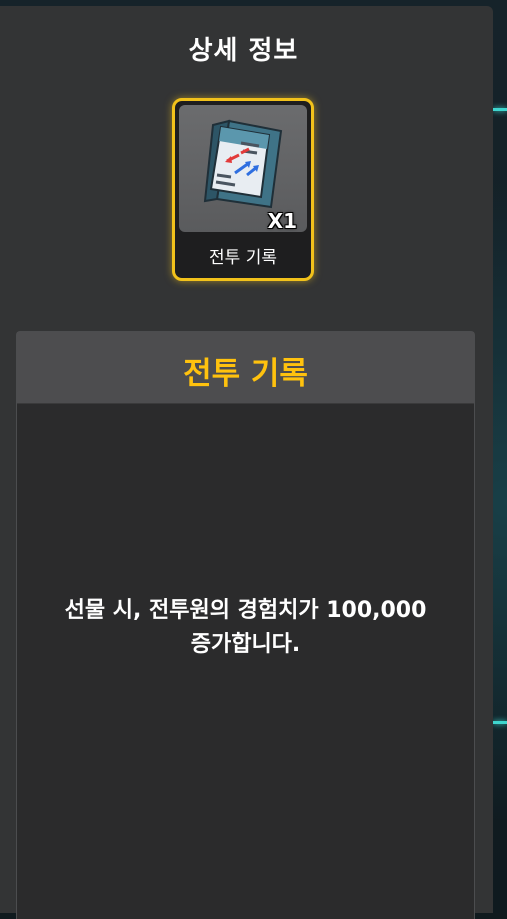  I want to click on item-name: 전투 기록, so click(243, 258).